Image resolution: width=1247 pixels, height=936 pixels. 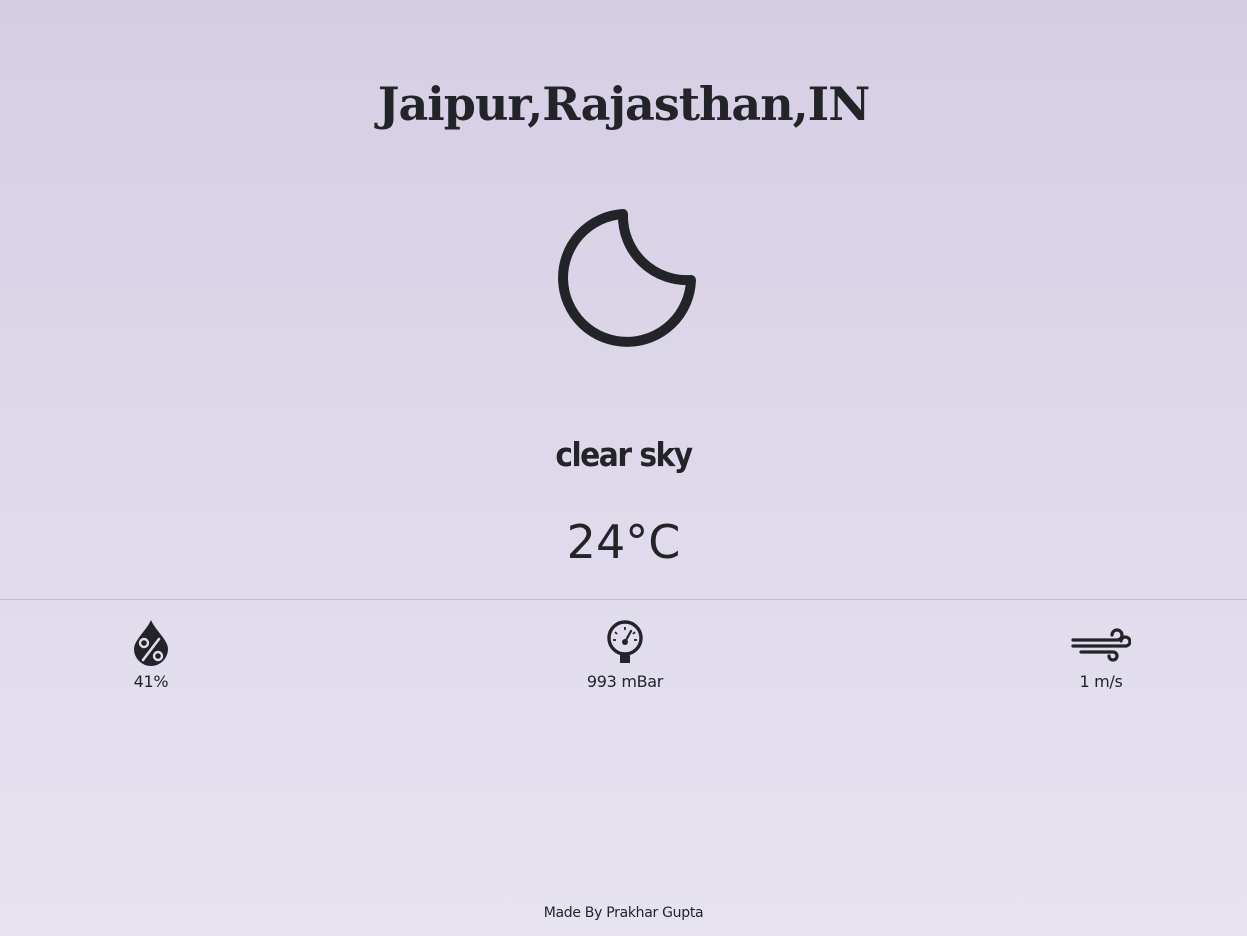 What do you see at coordinates (625, 280) in the screenshot?
I see `moon-icon` at bounding box center [625, 280].